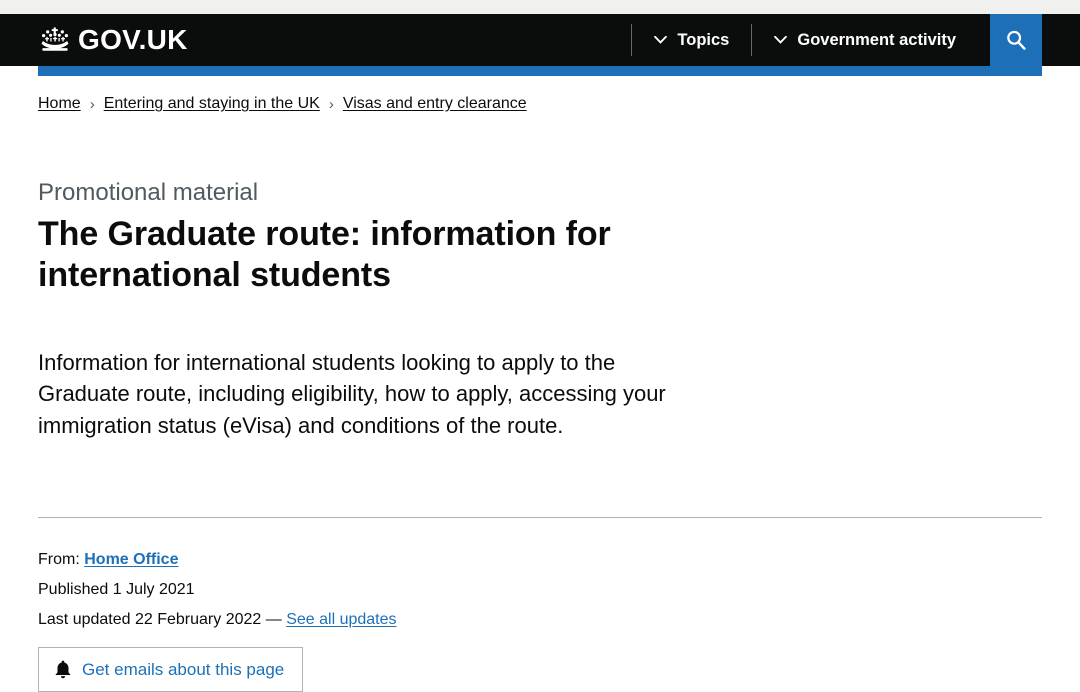  Describe the element at coordinates (59, 104) in the screenshot. I see `breadcrumb-item-home: Home` at that location.